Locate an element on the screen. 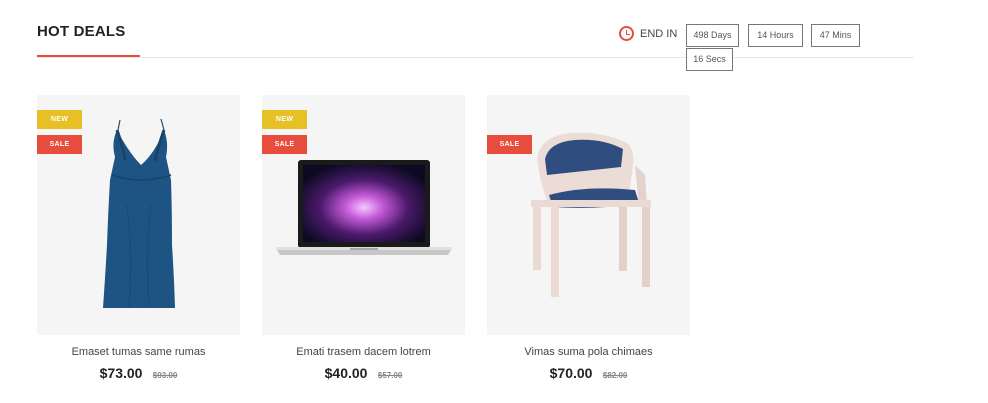  price-row: $73.00 $93.00 is located at coordinates (138, 374).